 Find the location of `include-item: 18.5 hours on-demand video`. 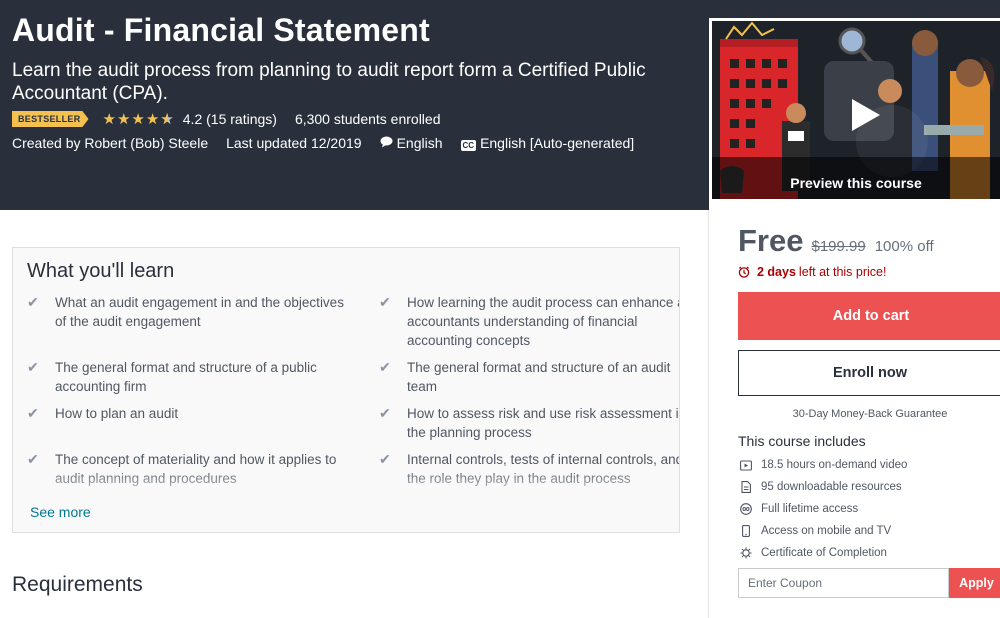

include-item: 18.5 hours on-demand video is located at coordinates (870, 465).